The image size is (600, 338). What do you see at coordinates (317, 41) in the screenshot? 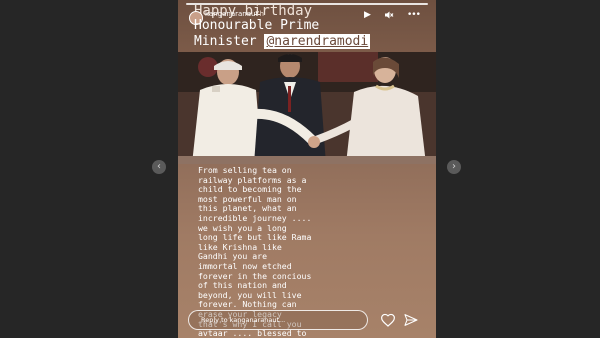
I see `mention-link: @narendramodi` at bounding box center [317, 41].